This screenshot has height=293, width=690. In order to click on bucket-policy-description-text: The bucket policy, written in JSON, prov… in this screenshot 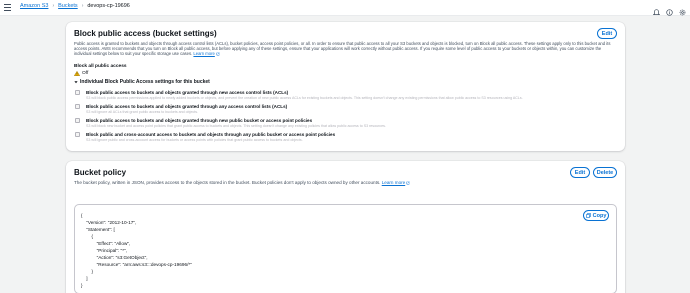, I will do `click(227, 182)`.